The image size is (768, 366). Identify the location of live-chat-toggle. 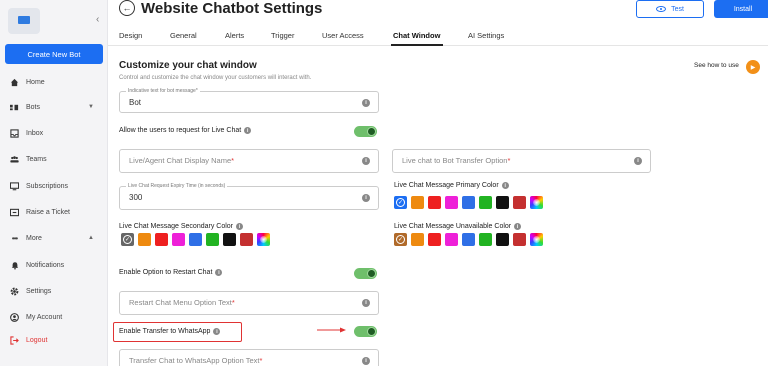
(365, 131).